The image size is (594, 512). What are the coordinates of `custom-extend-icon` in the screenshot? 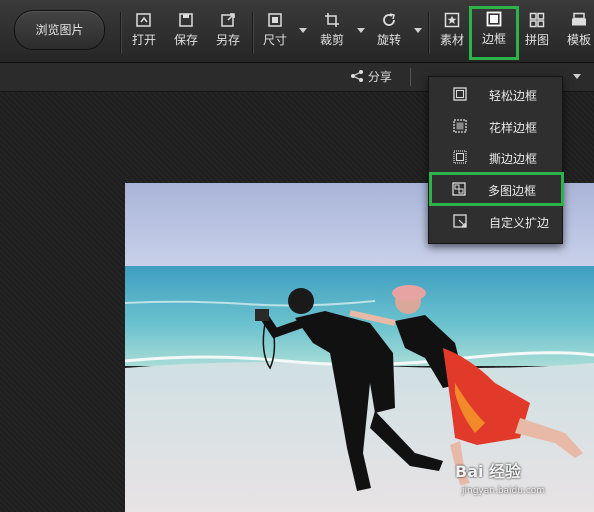 It's located at (460, 221).